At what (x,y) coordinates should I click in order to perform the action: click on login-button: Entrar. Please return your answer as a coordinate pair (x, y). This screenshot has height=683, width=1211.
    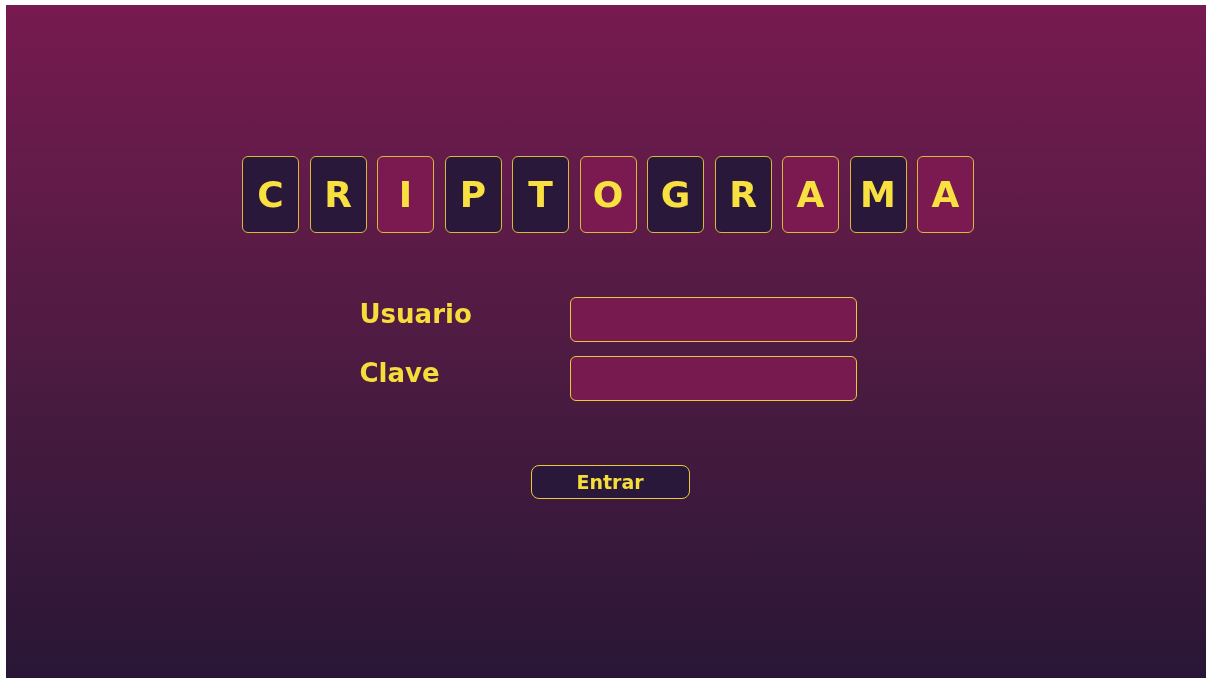
    Looking at the image, I should click on (610, 482).